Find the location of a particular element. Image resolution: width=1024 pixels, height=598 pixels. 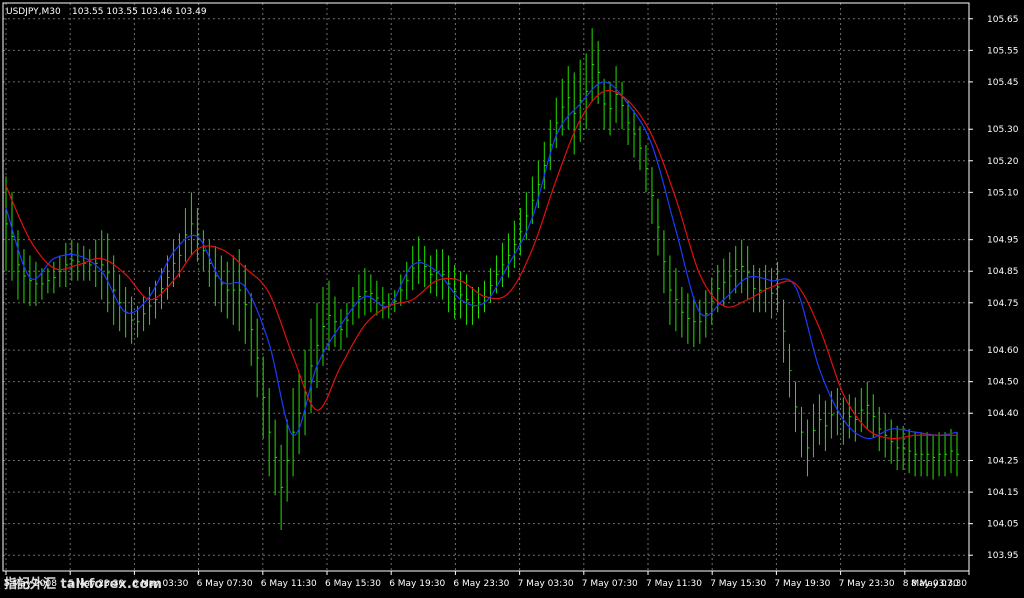

y-tick-label: 105.20 is located at coordinates (1003, 162).